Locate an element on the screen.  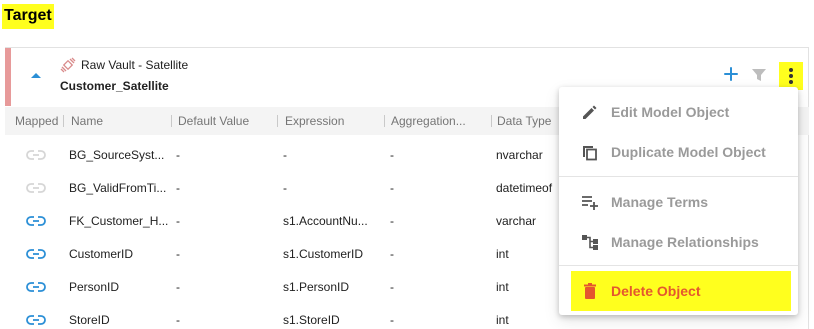
cell-expression: s1.StoreID is located at coordinates (311, 320).